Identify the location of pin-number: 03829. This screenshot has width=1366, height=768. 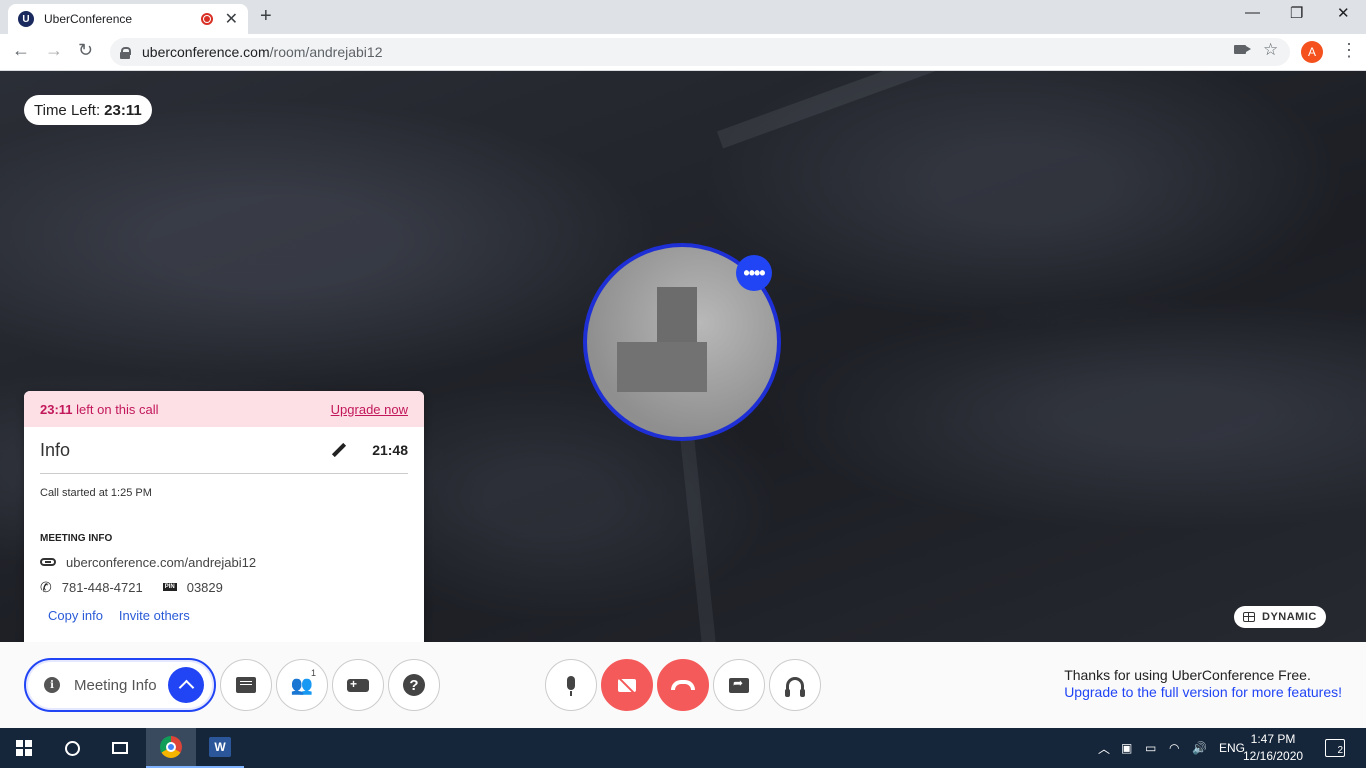
(204, 587).